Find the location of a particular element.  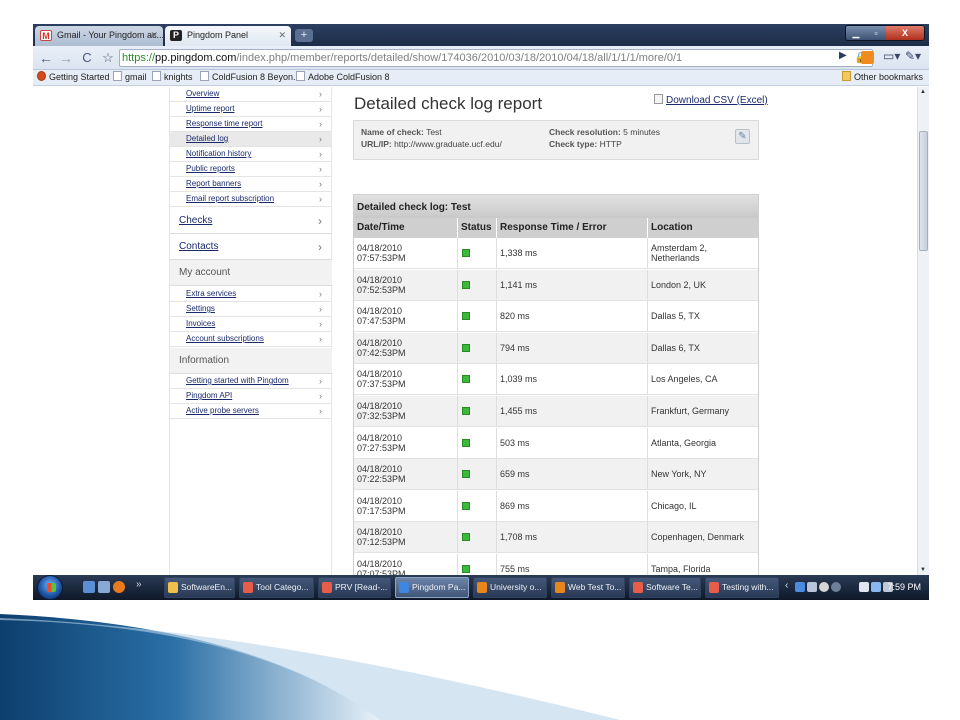

location-text: London 2, UK is located at coordinates (679, 284).